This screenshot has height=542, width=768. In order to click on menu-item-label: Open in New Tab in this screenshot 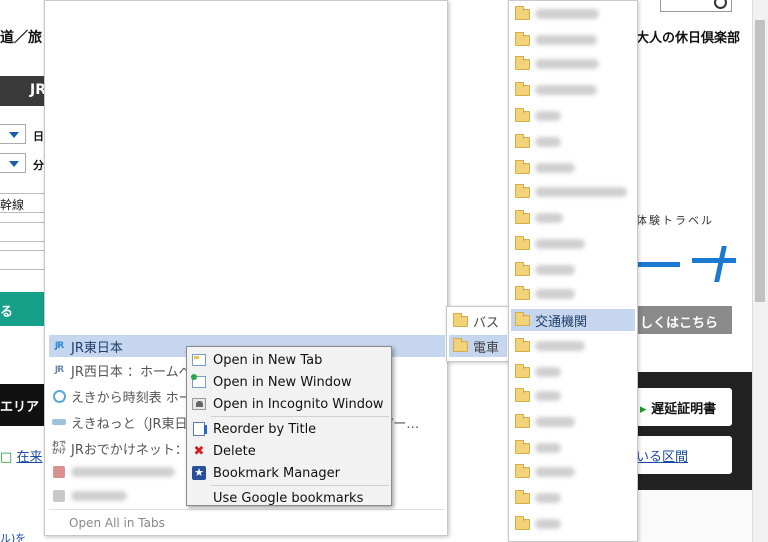, I will do `click(268, 360)`.